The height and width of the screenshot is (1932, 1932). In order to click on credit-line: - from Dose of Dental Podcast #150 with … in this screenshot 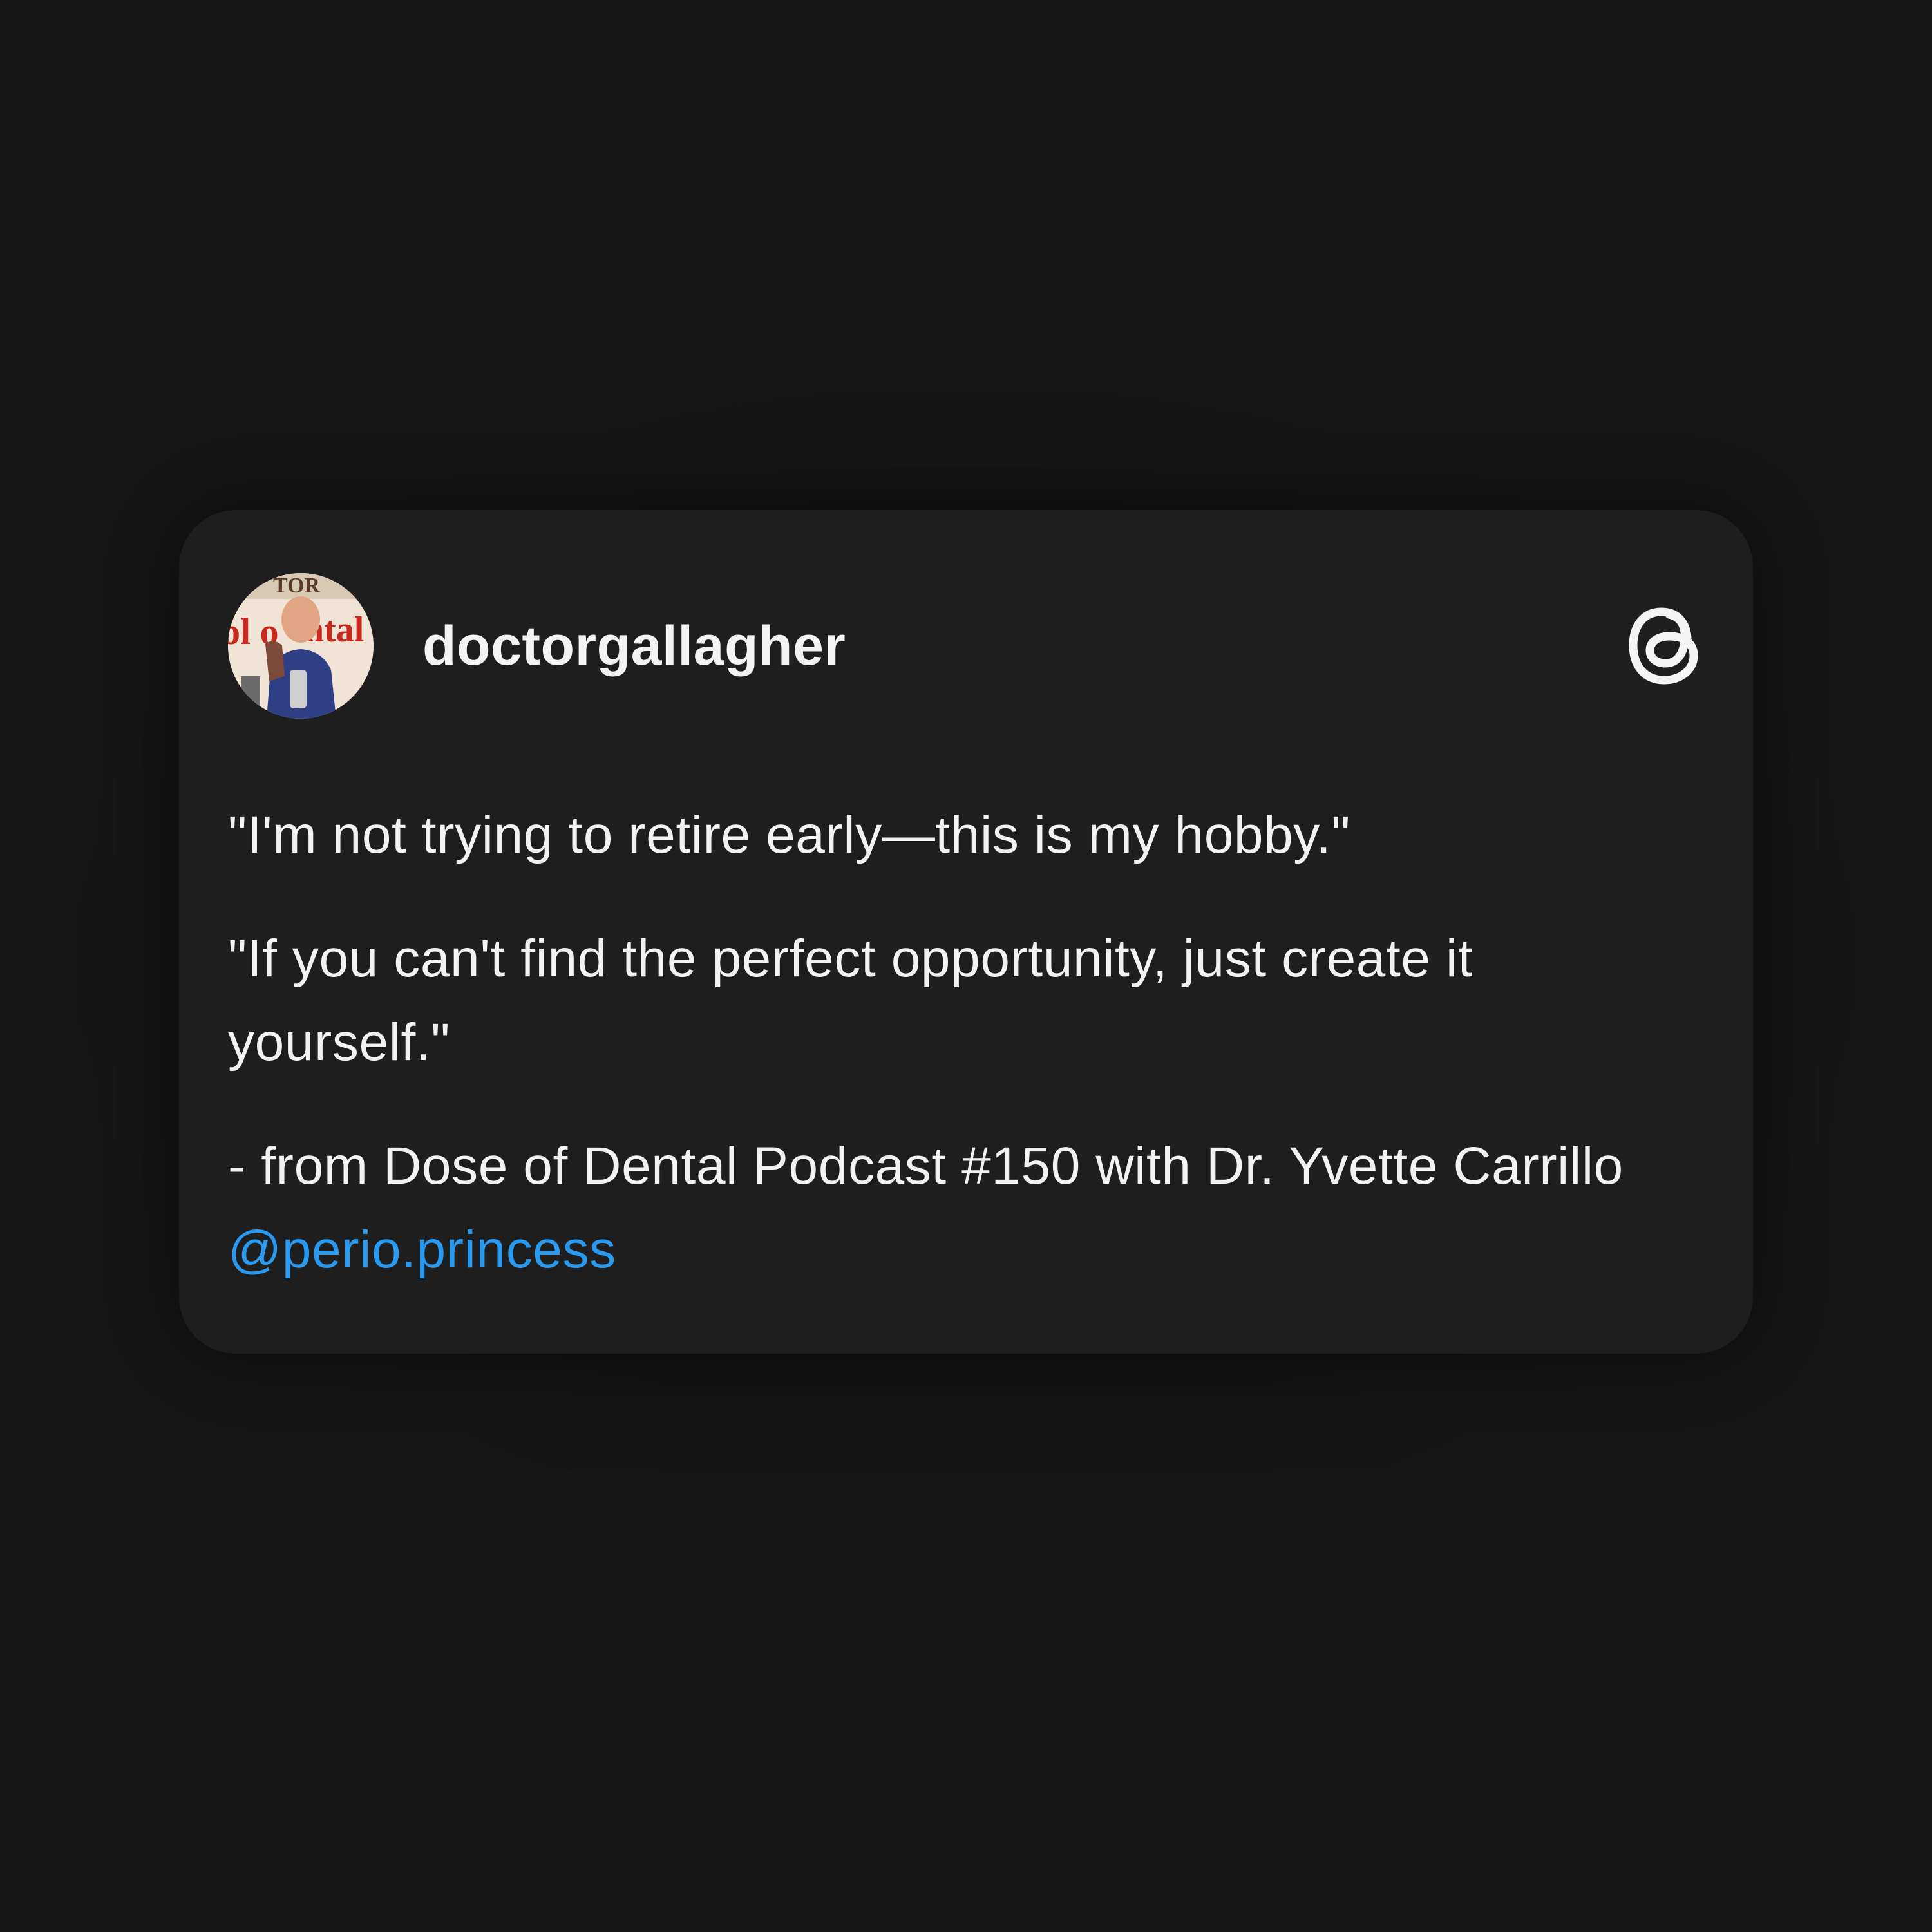, I will do `click(955, 1208)`.